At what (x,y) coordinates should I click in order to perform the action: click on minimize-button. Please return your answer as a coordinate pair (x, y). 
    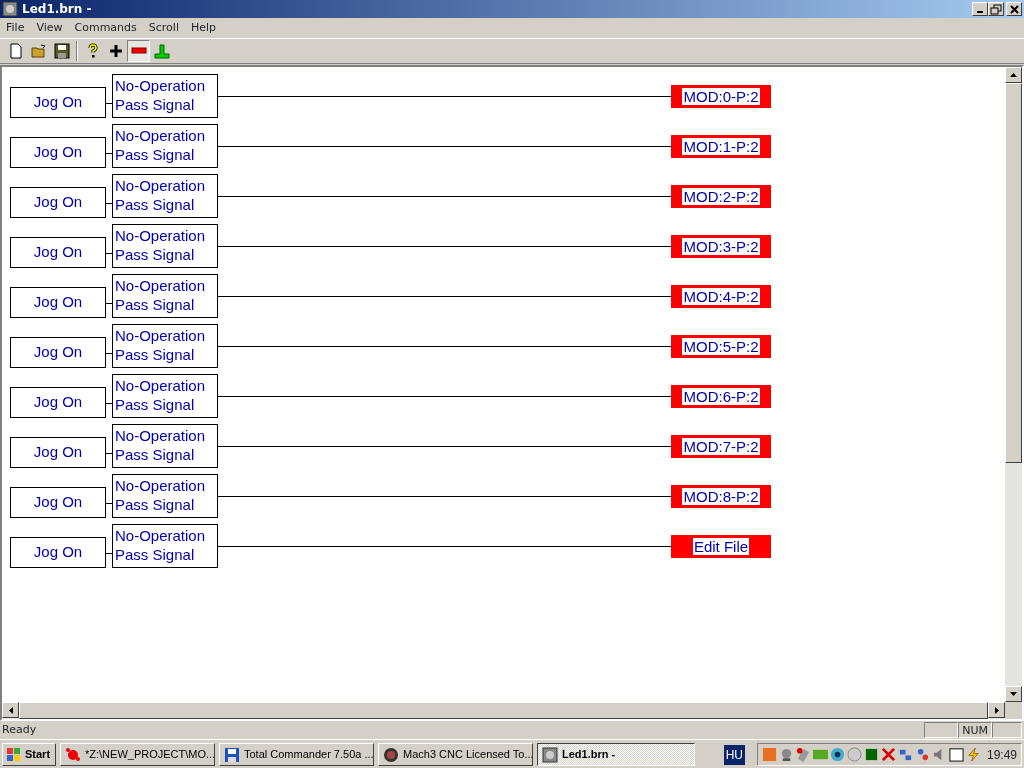
    Looking at the image, I should click on (980, 9).